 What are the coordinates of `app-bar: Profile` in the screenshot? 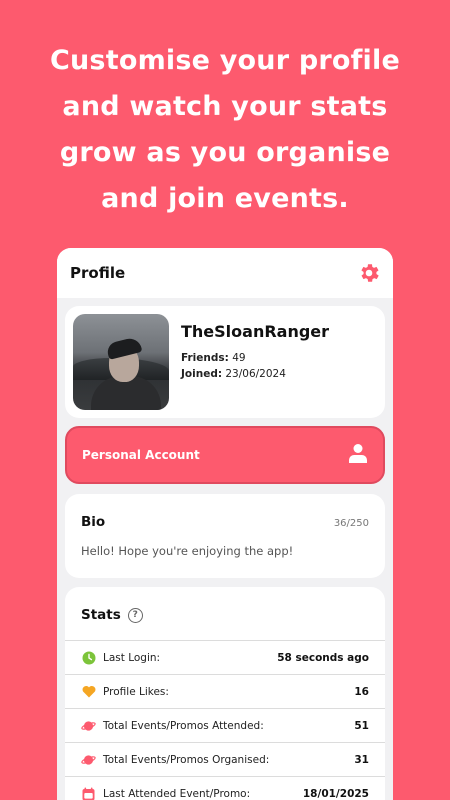 It's located at (225, 273).